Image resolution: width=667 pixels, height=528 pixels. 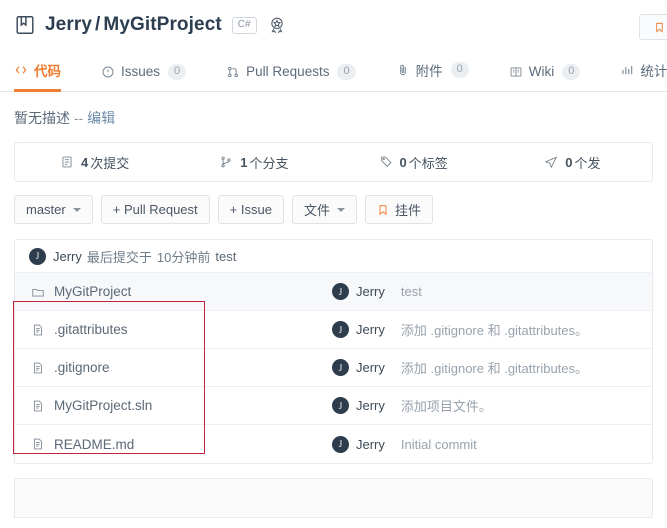 I want to click on file-commit-cell: J Jerry 添加 .gitignore 和 .gitattributes。, so click(x=481, y=367).